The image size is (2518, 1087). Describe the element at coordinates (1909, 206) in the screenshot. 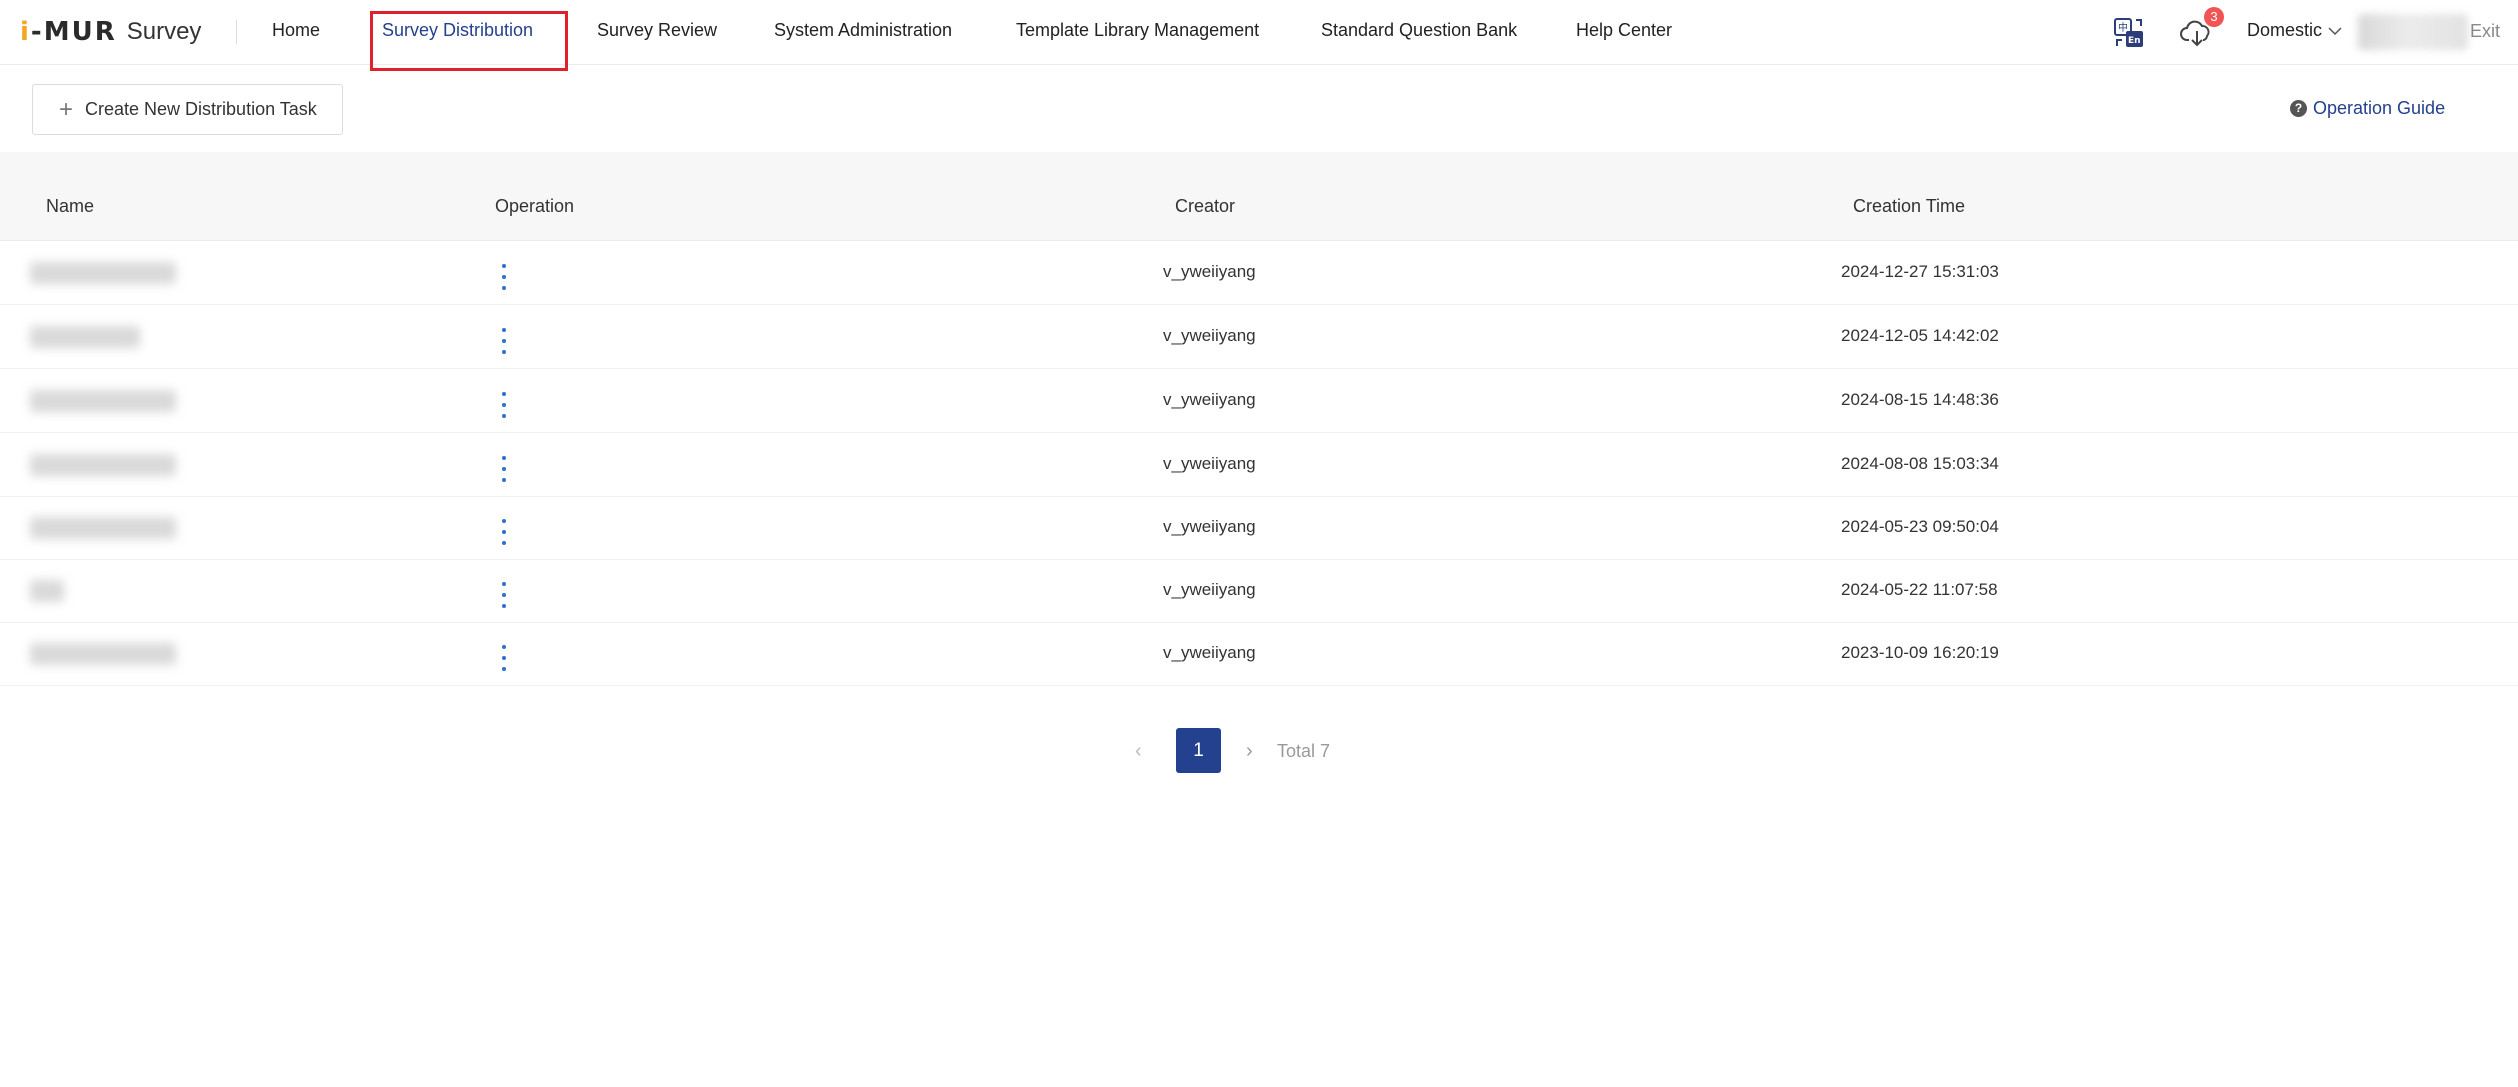

I see `column-header-creation-time: Creation Time` at that location.